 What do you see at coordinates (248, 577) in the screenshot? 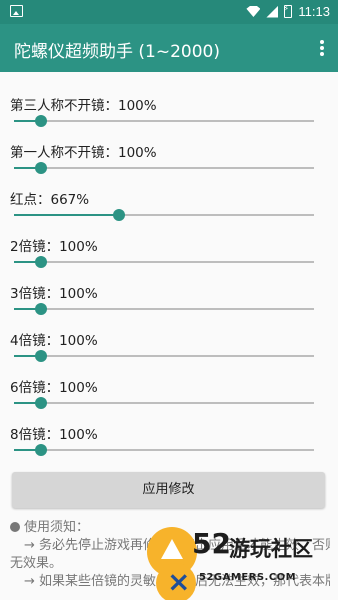
I see `watermark-domain: 52GAMERS.COM` at bounding box center [248, 577].